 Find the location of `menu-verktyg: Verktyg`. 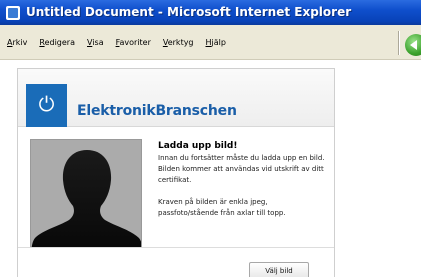

menu-verktyg: Verktyg is located at coordinates (178, 42).